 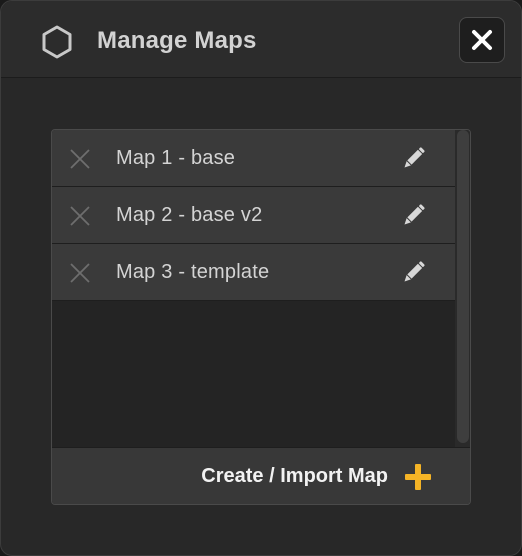 What do you see at coordinates (57, 42) in the screenshot?
I see `hexagon-icon` at bounding box center [57, 42].